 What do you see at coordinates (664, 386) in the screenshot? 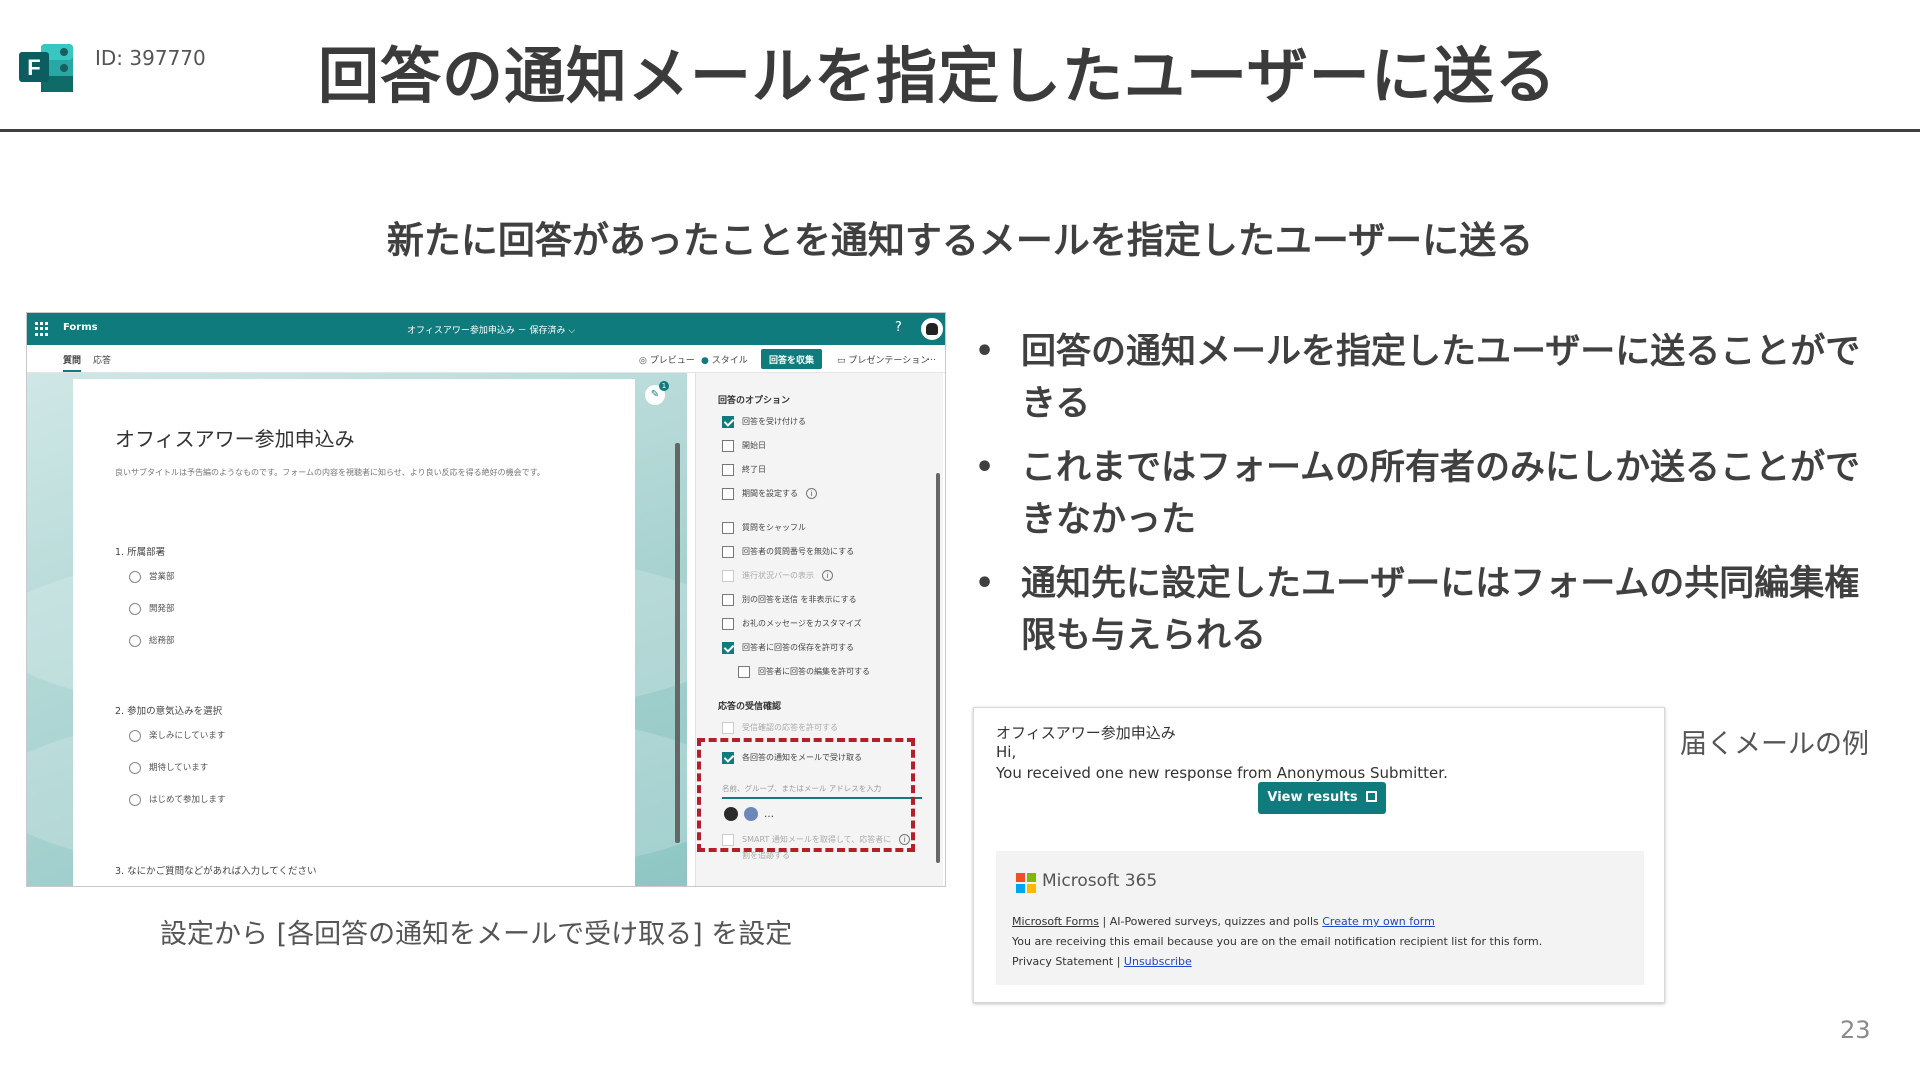
I see `notification-badge: 1` at bounding box center [664, 386].